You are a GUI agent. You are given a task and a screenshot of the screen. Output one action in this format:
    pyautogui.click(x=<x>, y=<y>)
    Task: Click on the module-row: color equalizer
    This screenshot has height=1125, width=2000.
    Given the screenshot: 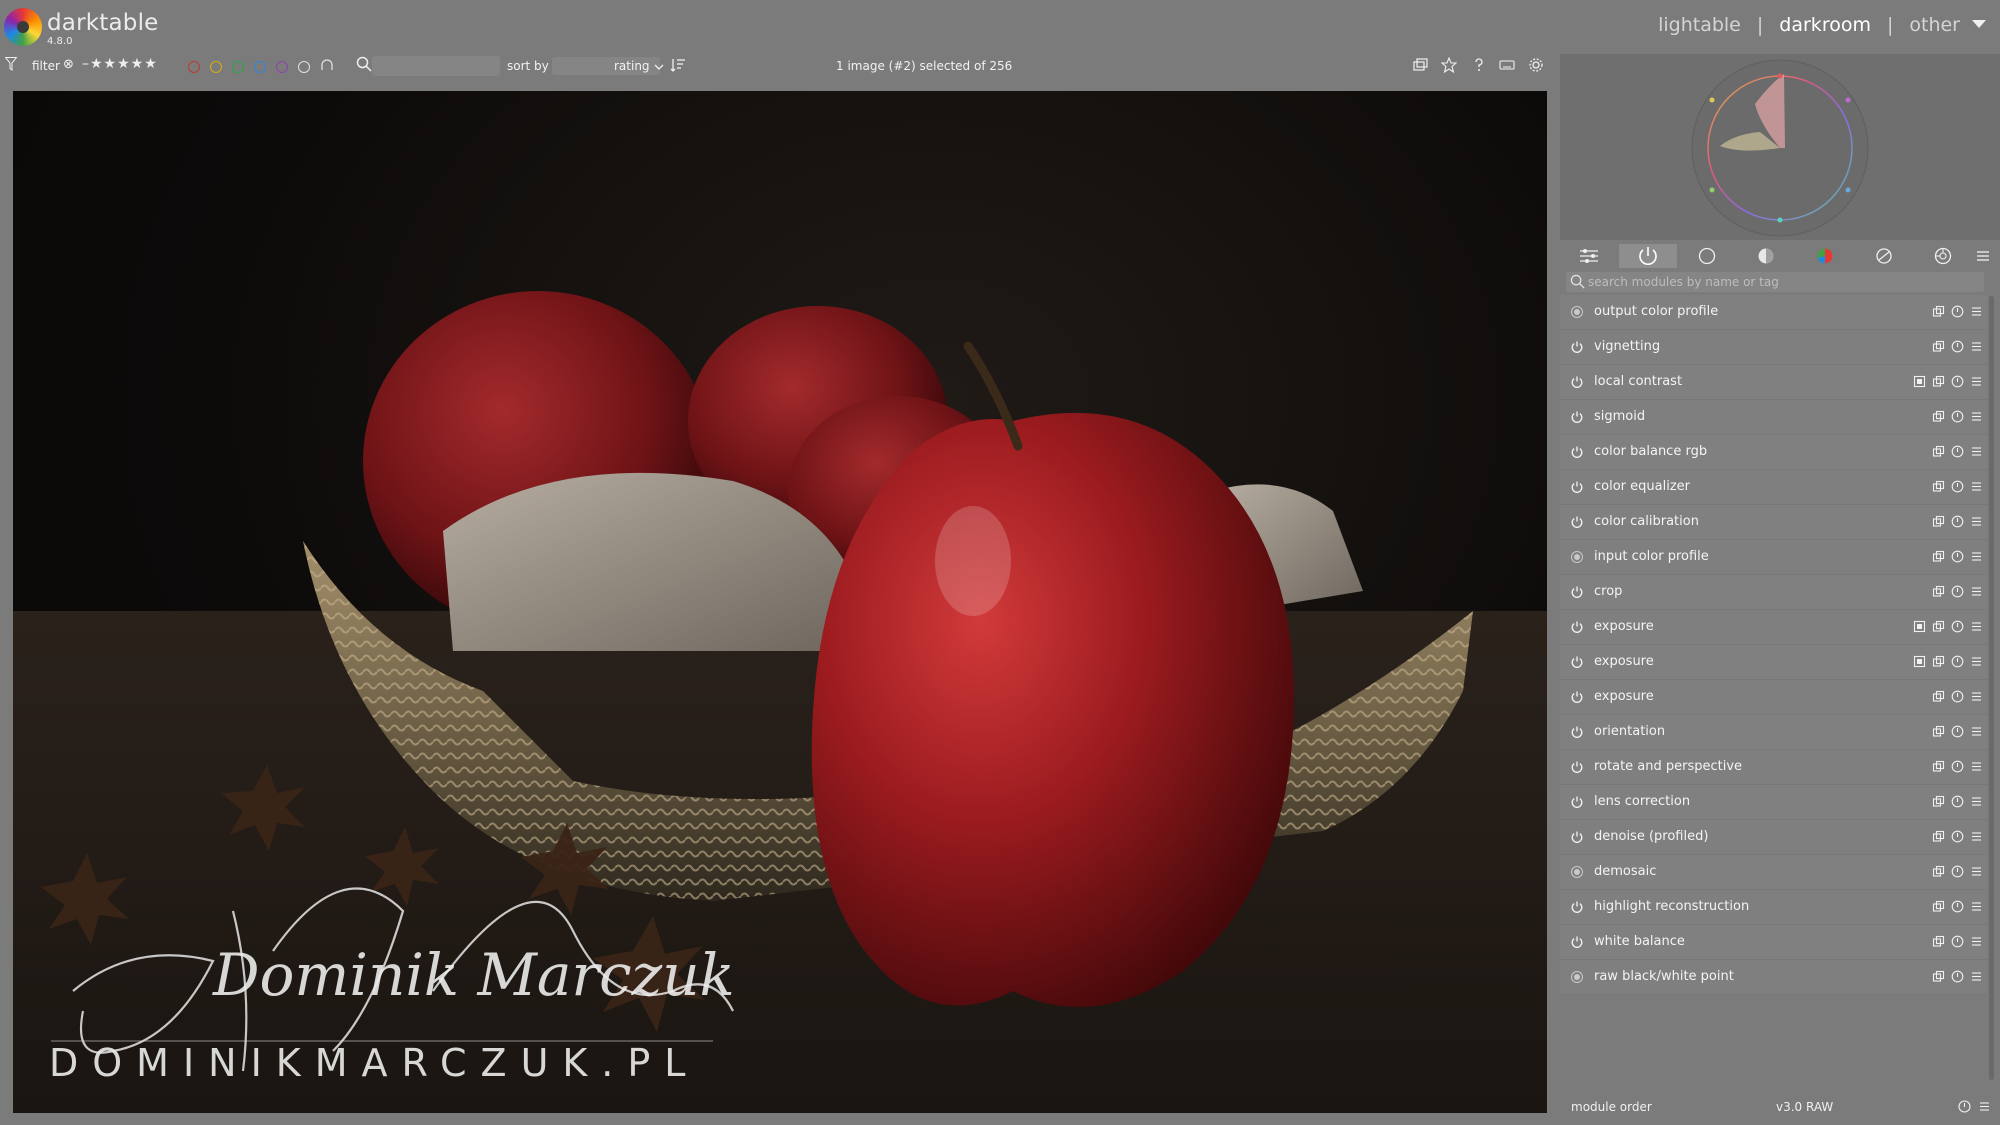 What is the action you would take?
    pyautogui.click(x=1773, y=487)
    